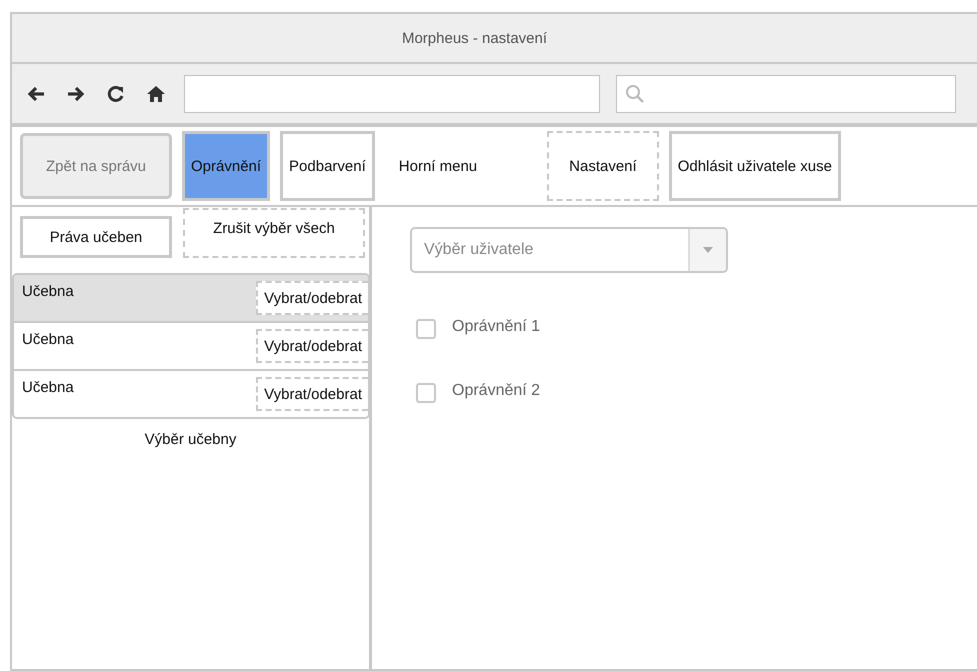 Image resolution: width=977 pixels, height=671 pixels. I want to click on user-select: Výběr uživatele, so click(569, 250).